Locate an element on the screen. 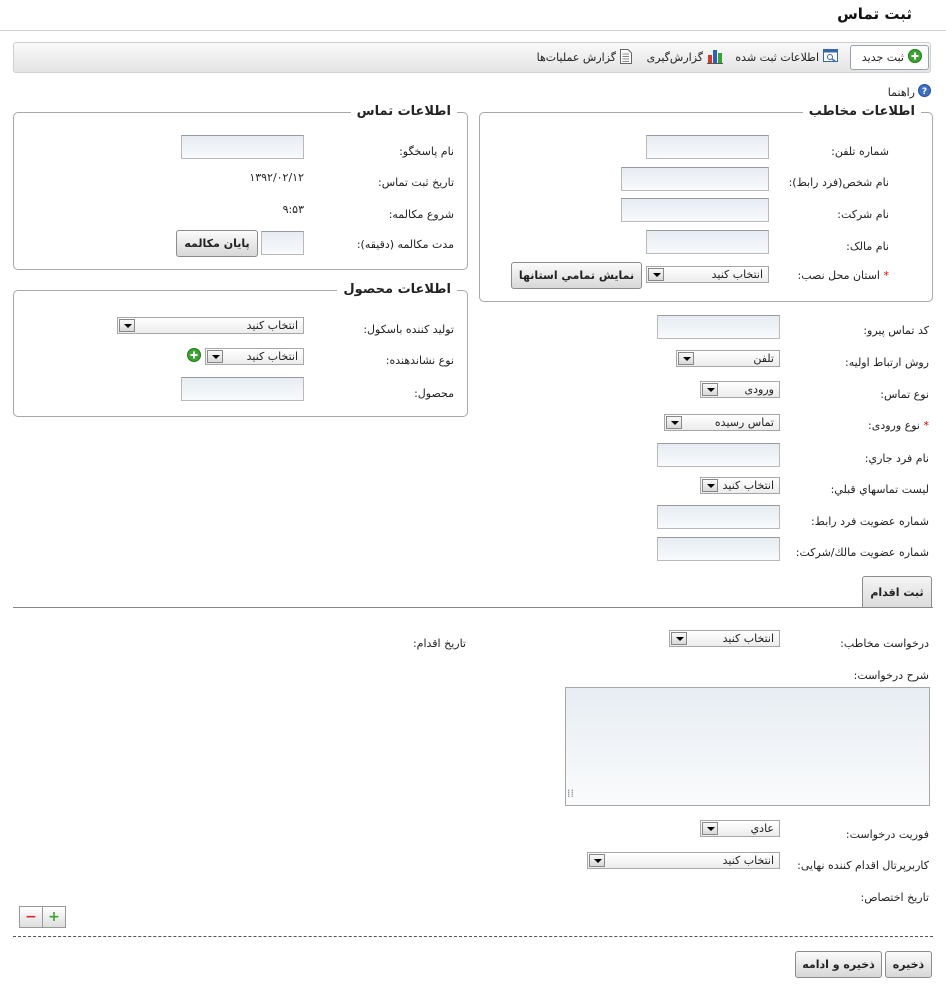 The height and width of the screenshot is (985, 946). operations-report-label: گزارش عملیات‌ها is located at coordinates (576, 57).